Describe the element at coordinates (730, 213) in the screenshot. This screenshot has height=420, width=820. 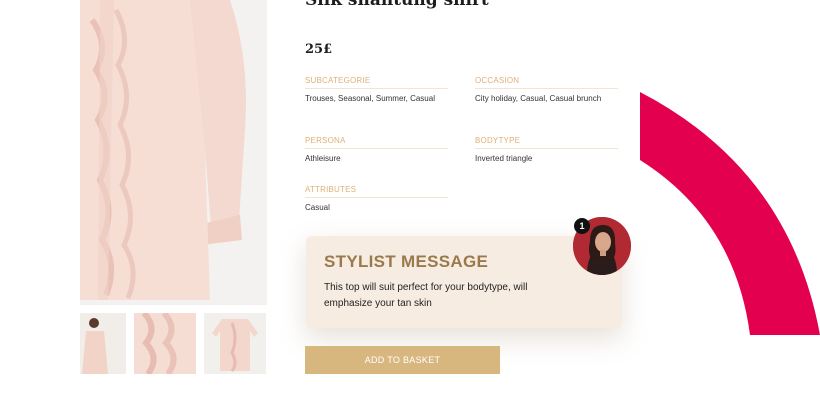
I see `decorative-arc` at that location.